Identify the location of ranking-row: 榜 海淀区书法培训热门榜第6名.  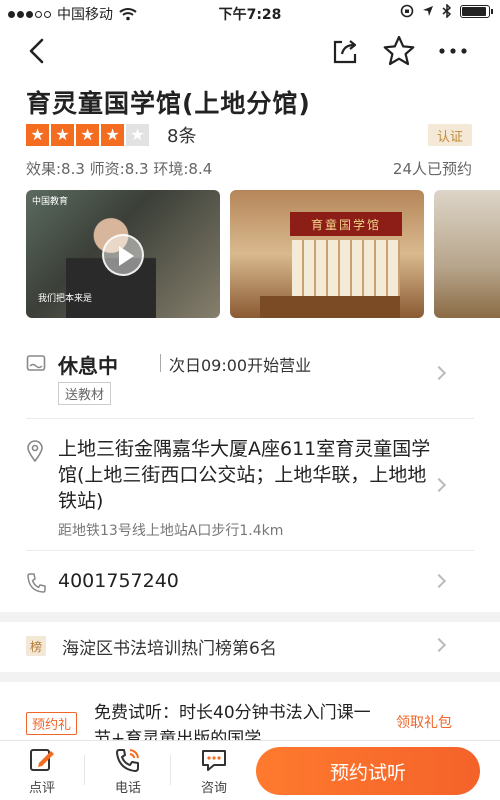
(250, 647).